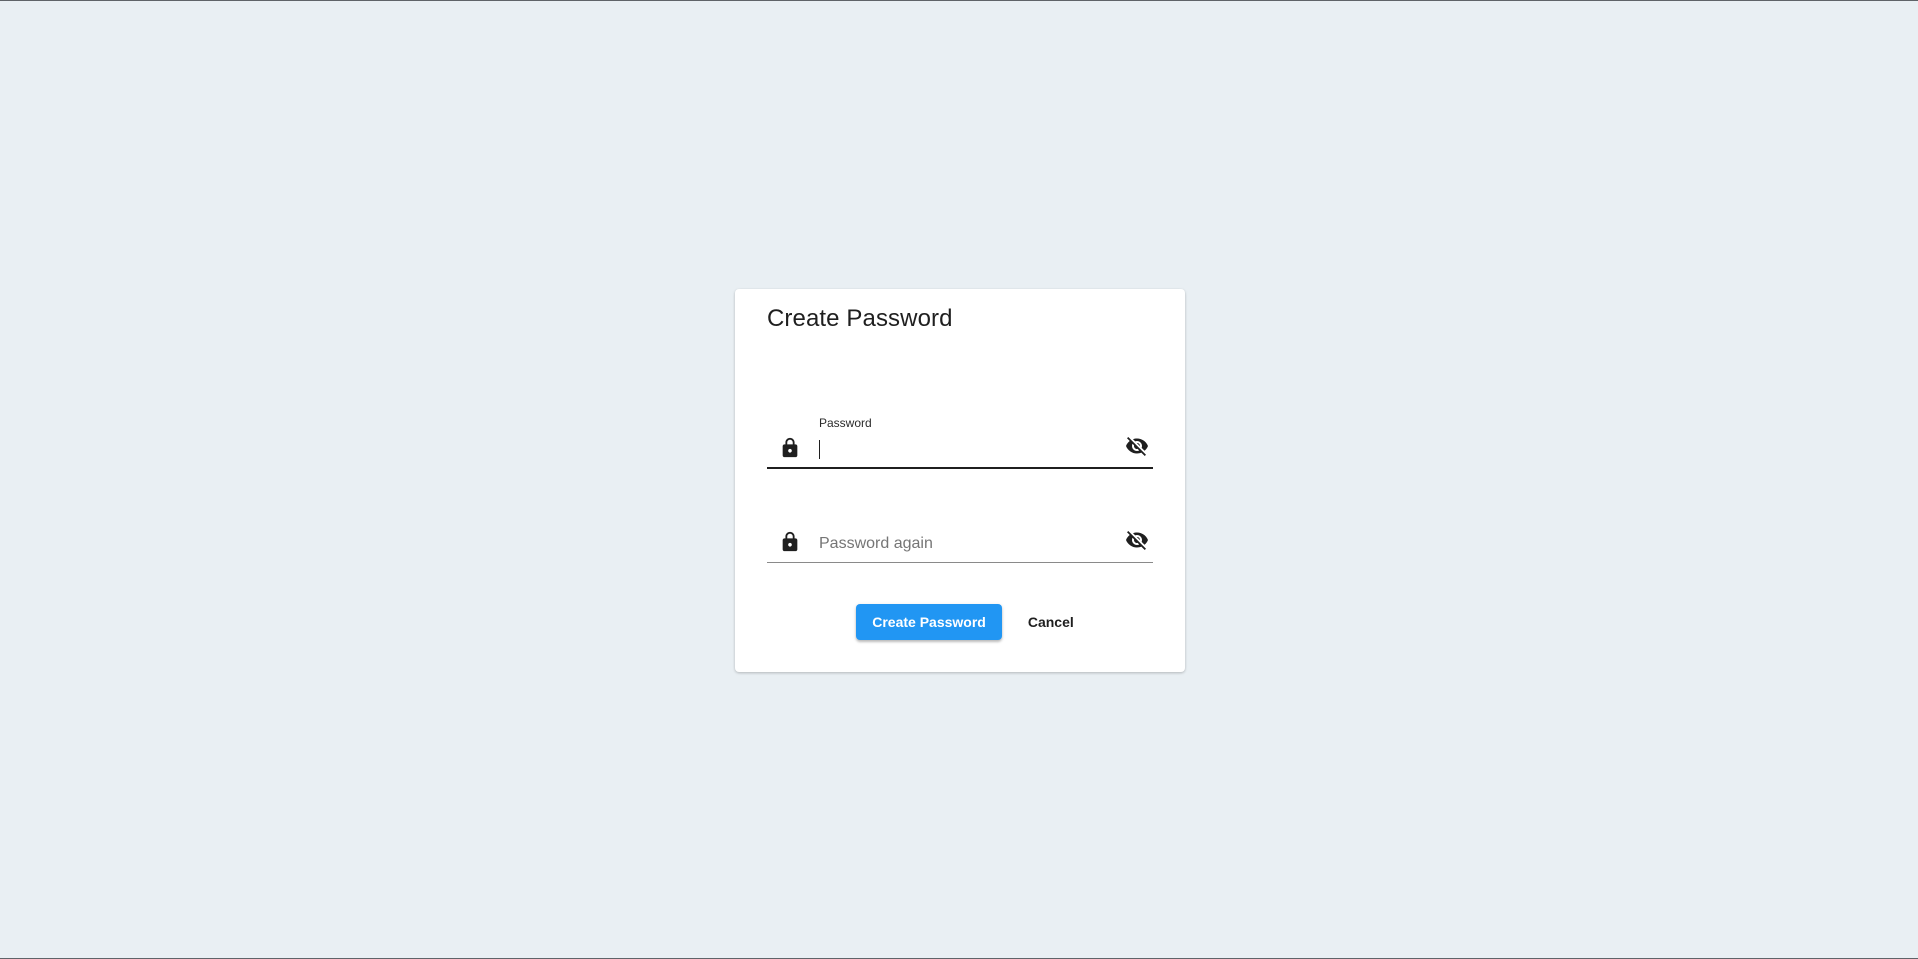 The height and width of the screenshot is (959, 1918). I want to click on text-caret, so click(819, 449).